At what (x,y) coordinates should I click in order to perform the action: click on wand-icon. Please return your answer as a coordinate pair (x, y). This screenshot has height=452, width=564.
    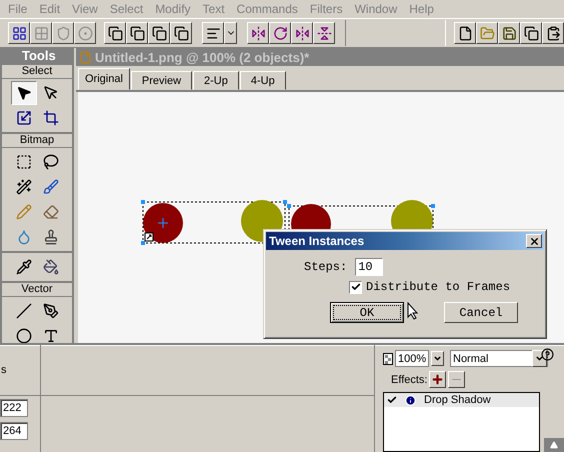
    Looking at the image, I should click on (24, 187).